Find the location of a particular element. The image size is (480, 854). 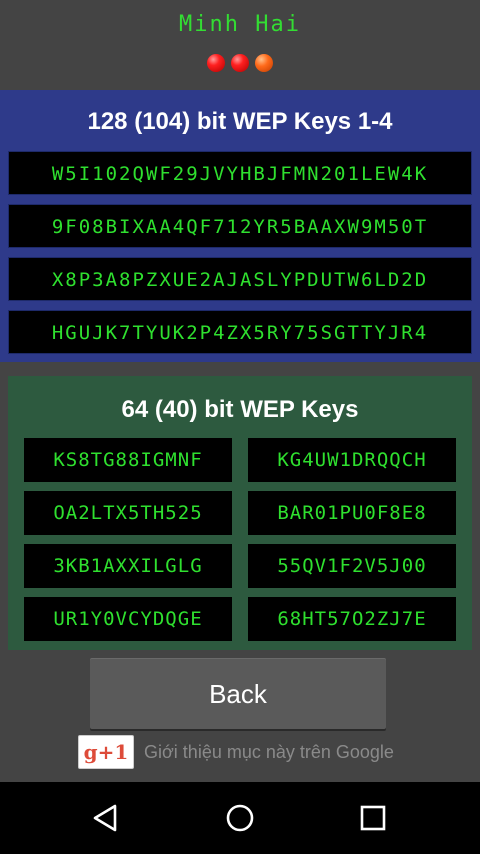

system-nav-bar is located at coordinates (240, 818).